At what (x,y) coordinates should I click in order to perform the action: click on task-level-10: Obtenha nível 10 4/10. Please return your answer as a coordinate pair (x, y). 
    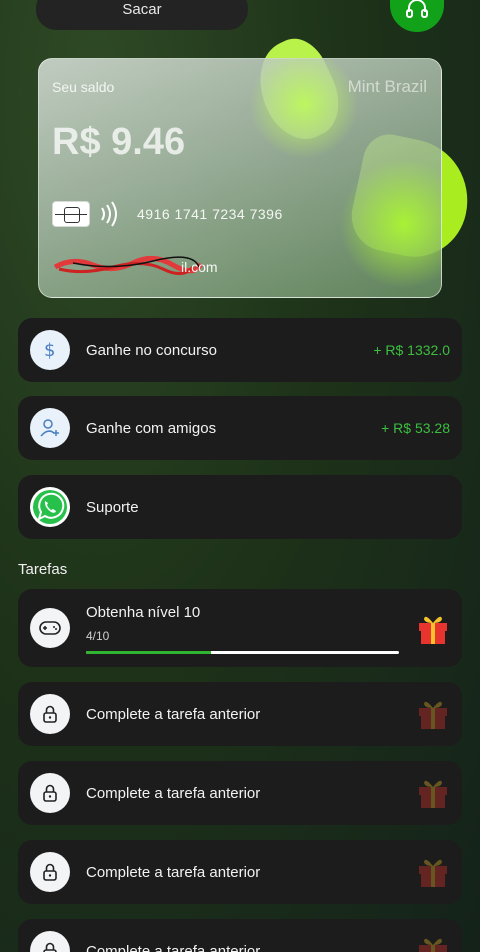
    Looking at the image, I should click on (240, 628).